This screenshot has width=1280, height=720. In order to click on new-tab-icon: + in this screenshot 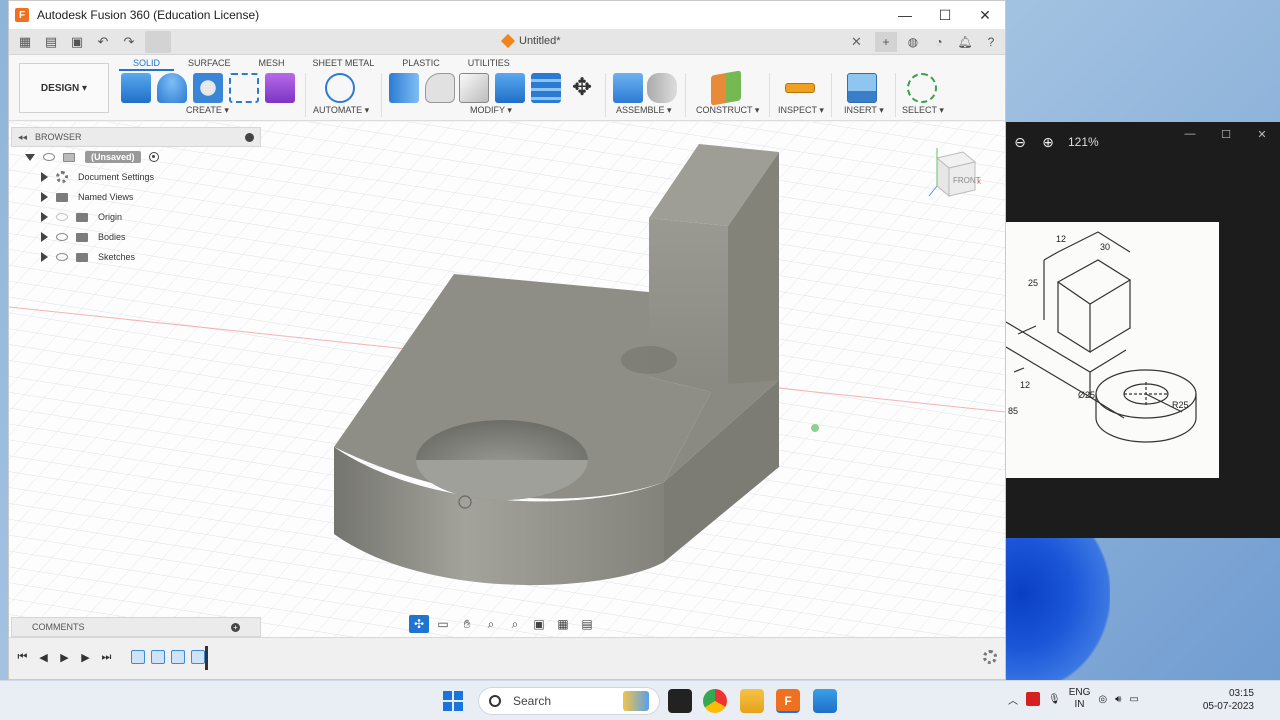, I will do `click(886, 42)`.